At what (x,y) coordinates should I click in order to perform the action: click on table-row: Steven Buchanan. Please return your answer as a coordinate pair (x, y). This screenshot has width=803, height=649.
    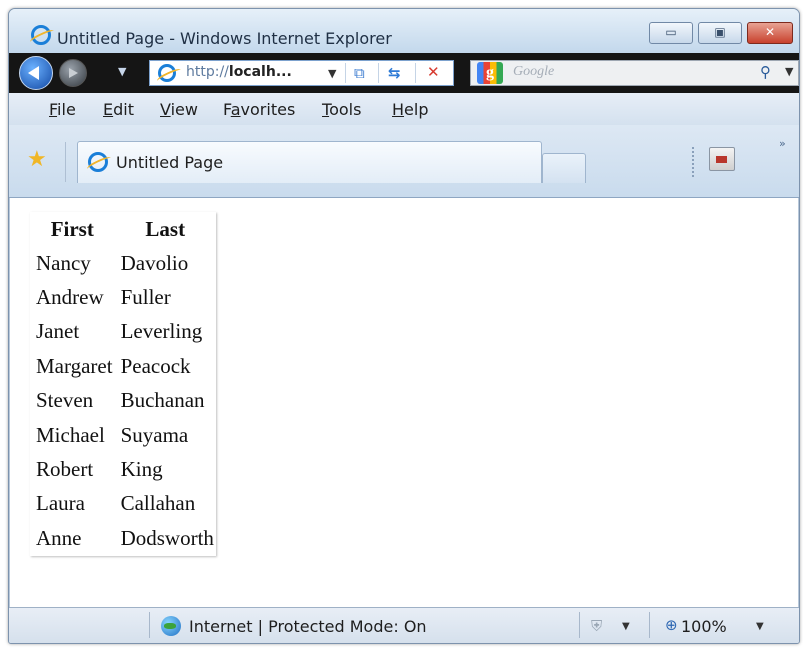
    Looking at the image, I should click on (123, 401).